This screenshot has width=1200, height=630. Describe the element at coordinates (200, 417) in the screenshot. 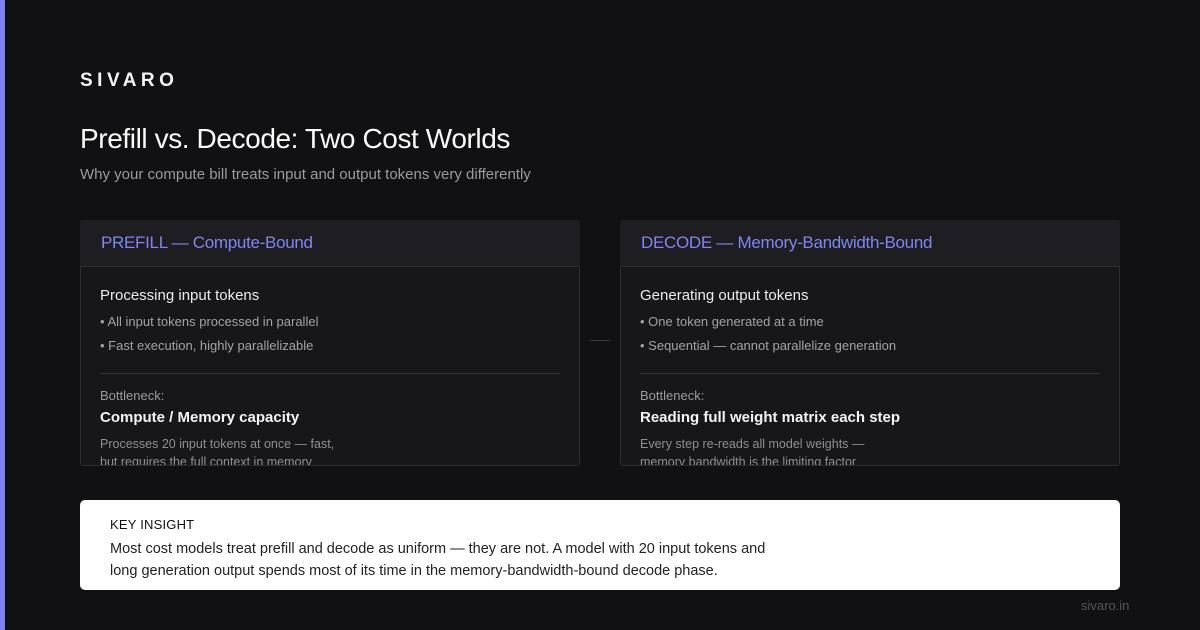

I see `prefill-bottleneck-value: Compute / Memory capacity` at that location.